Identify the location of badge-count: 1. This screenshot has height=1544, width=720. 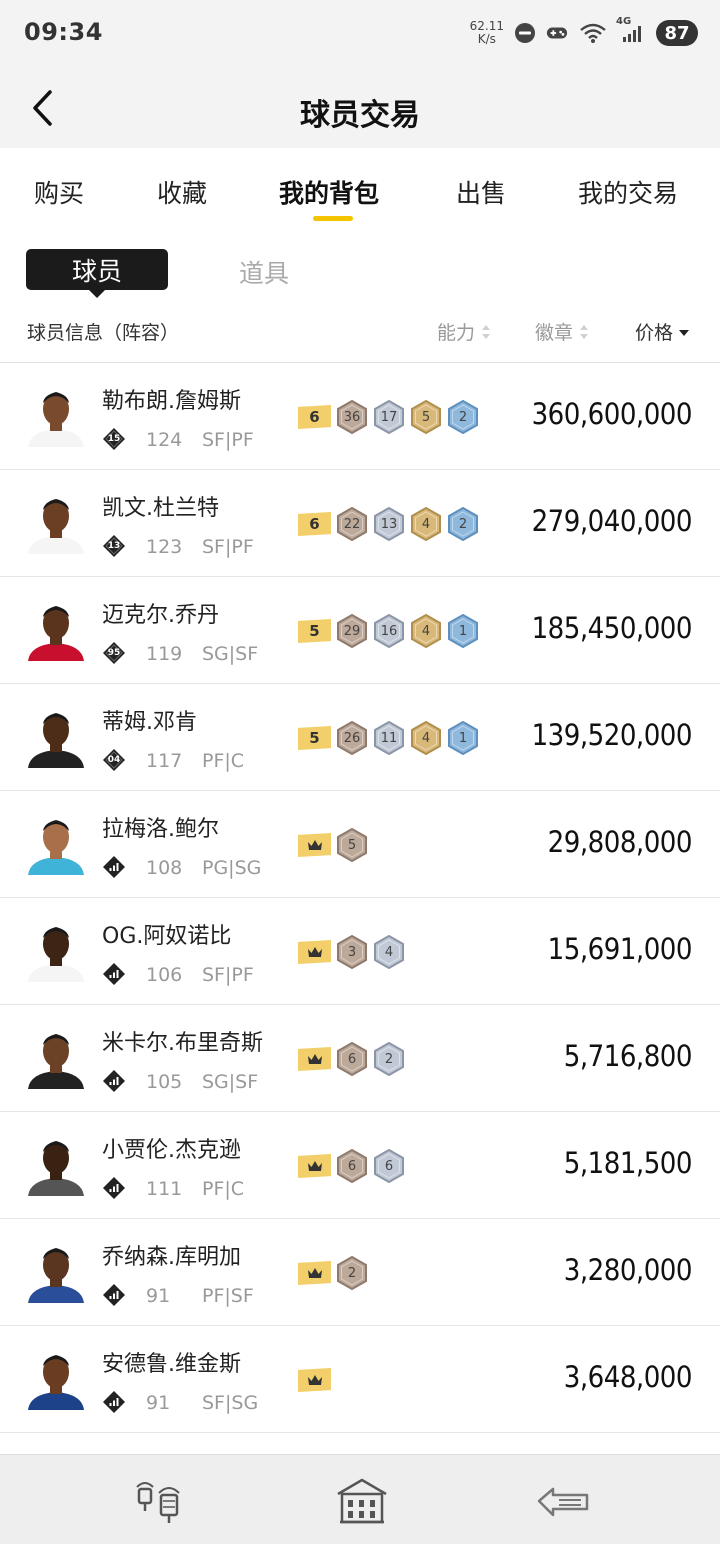
(463, 631).